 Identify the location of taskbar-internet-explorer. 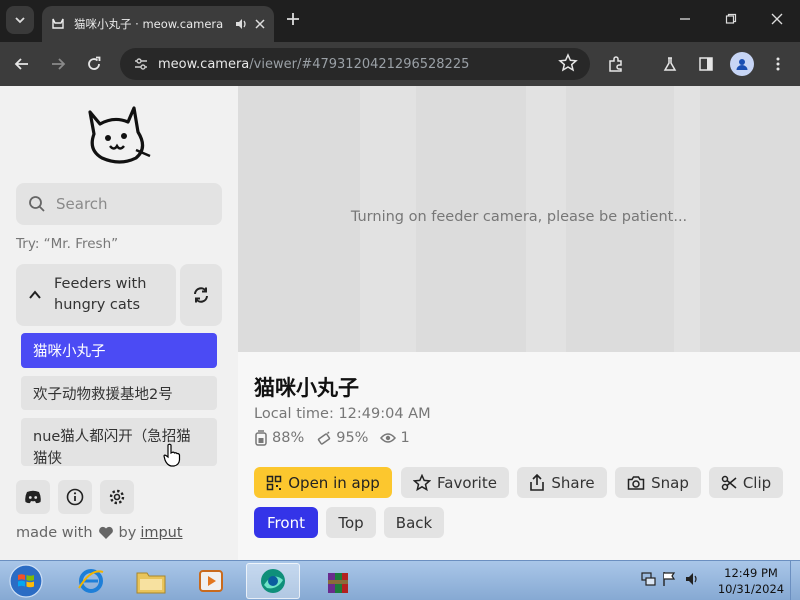
(91, 581).